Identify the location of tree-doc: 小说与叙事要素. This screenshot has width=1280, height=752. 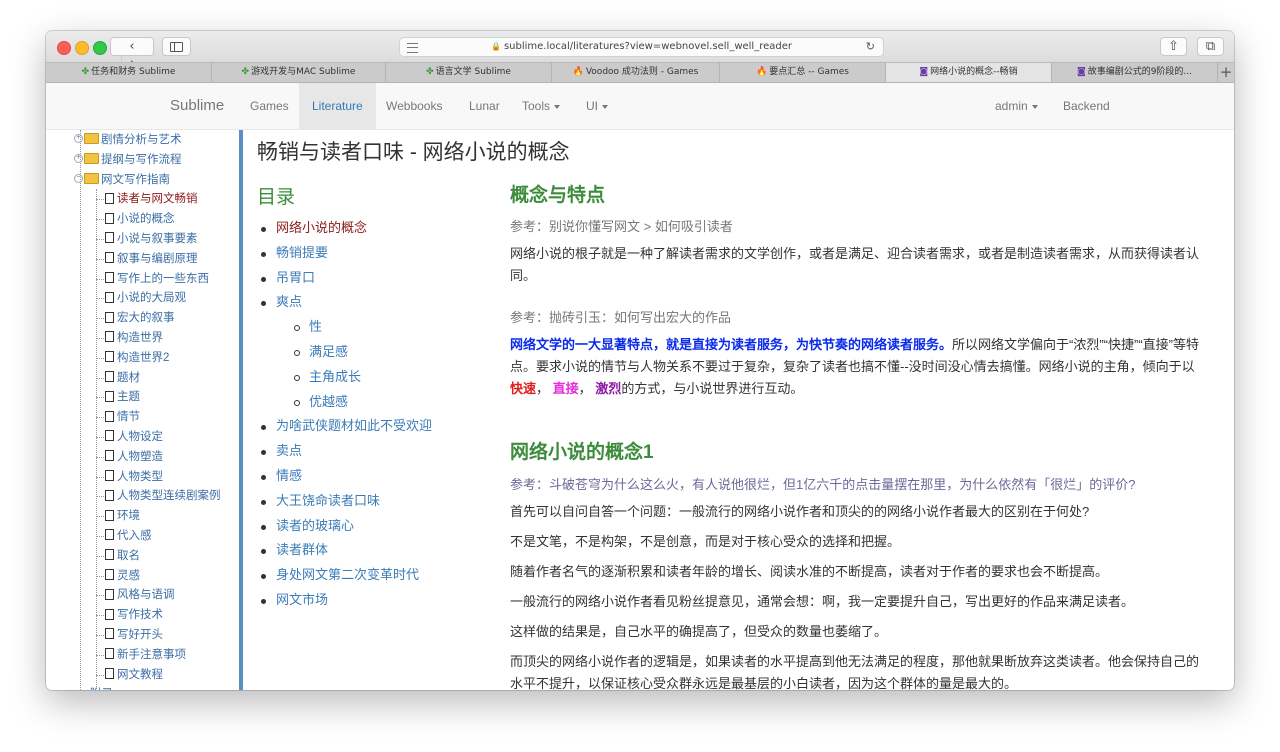
(151, 239).